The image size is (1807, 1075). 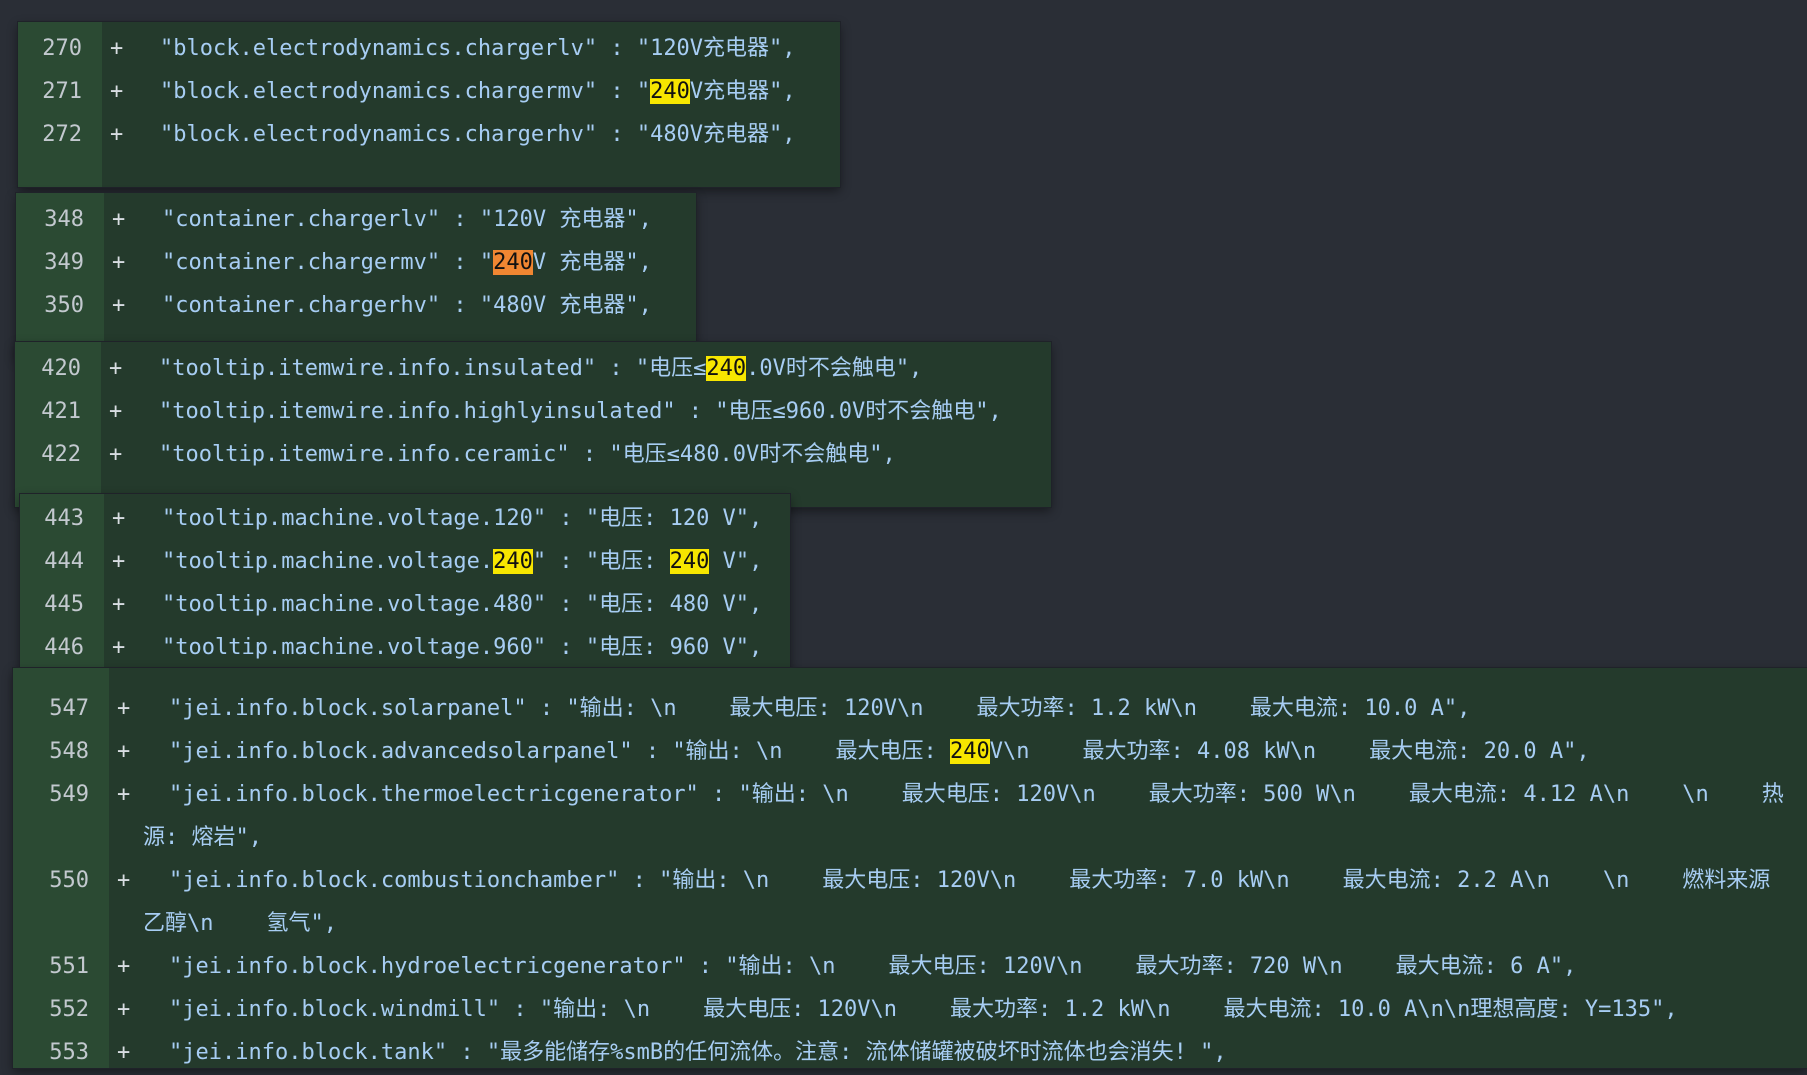 I want to click on line-number: 349, so click(x=64, y=262).